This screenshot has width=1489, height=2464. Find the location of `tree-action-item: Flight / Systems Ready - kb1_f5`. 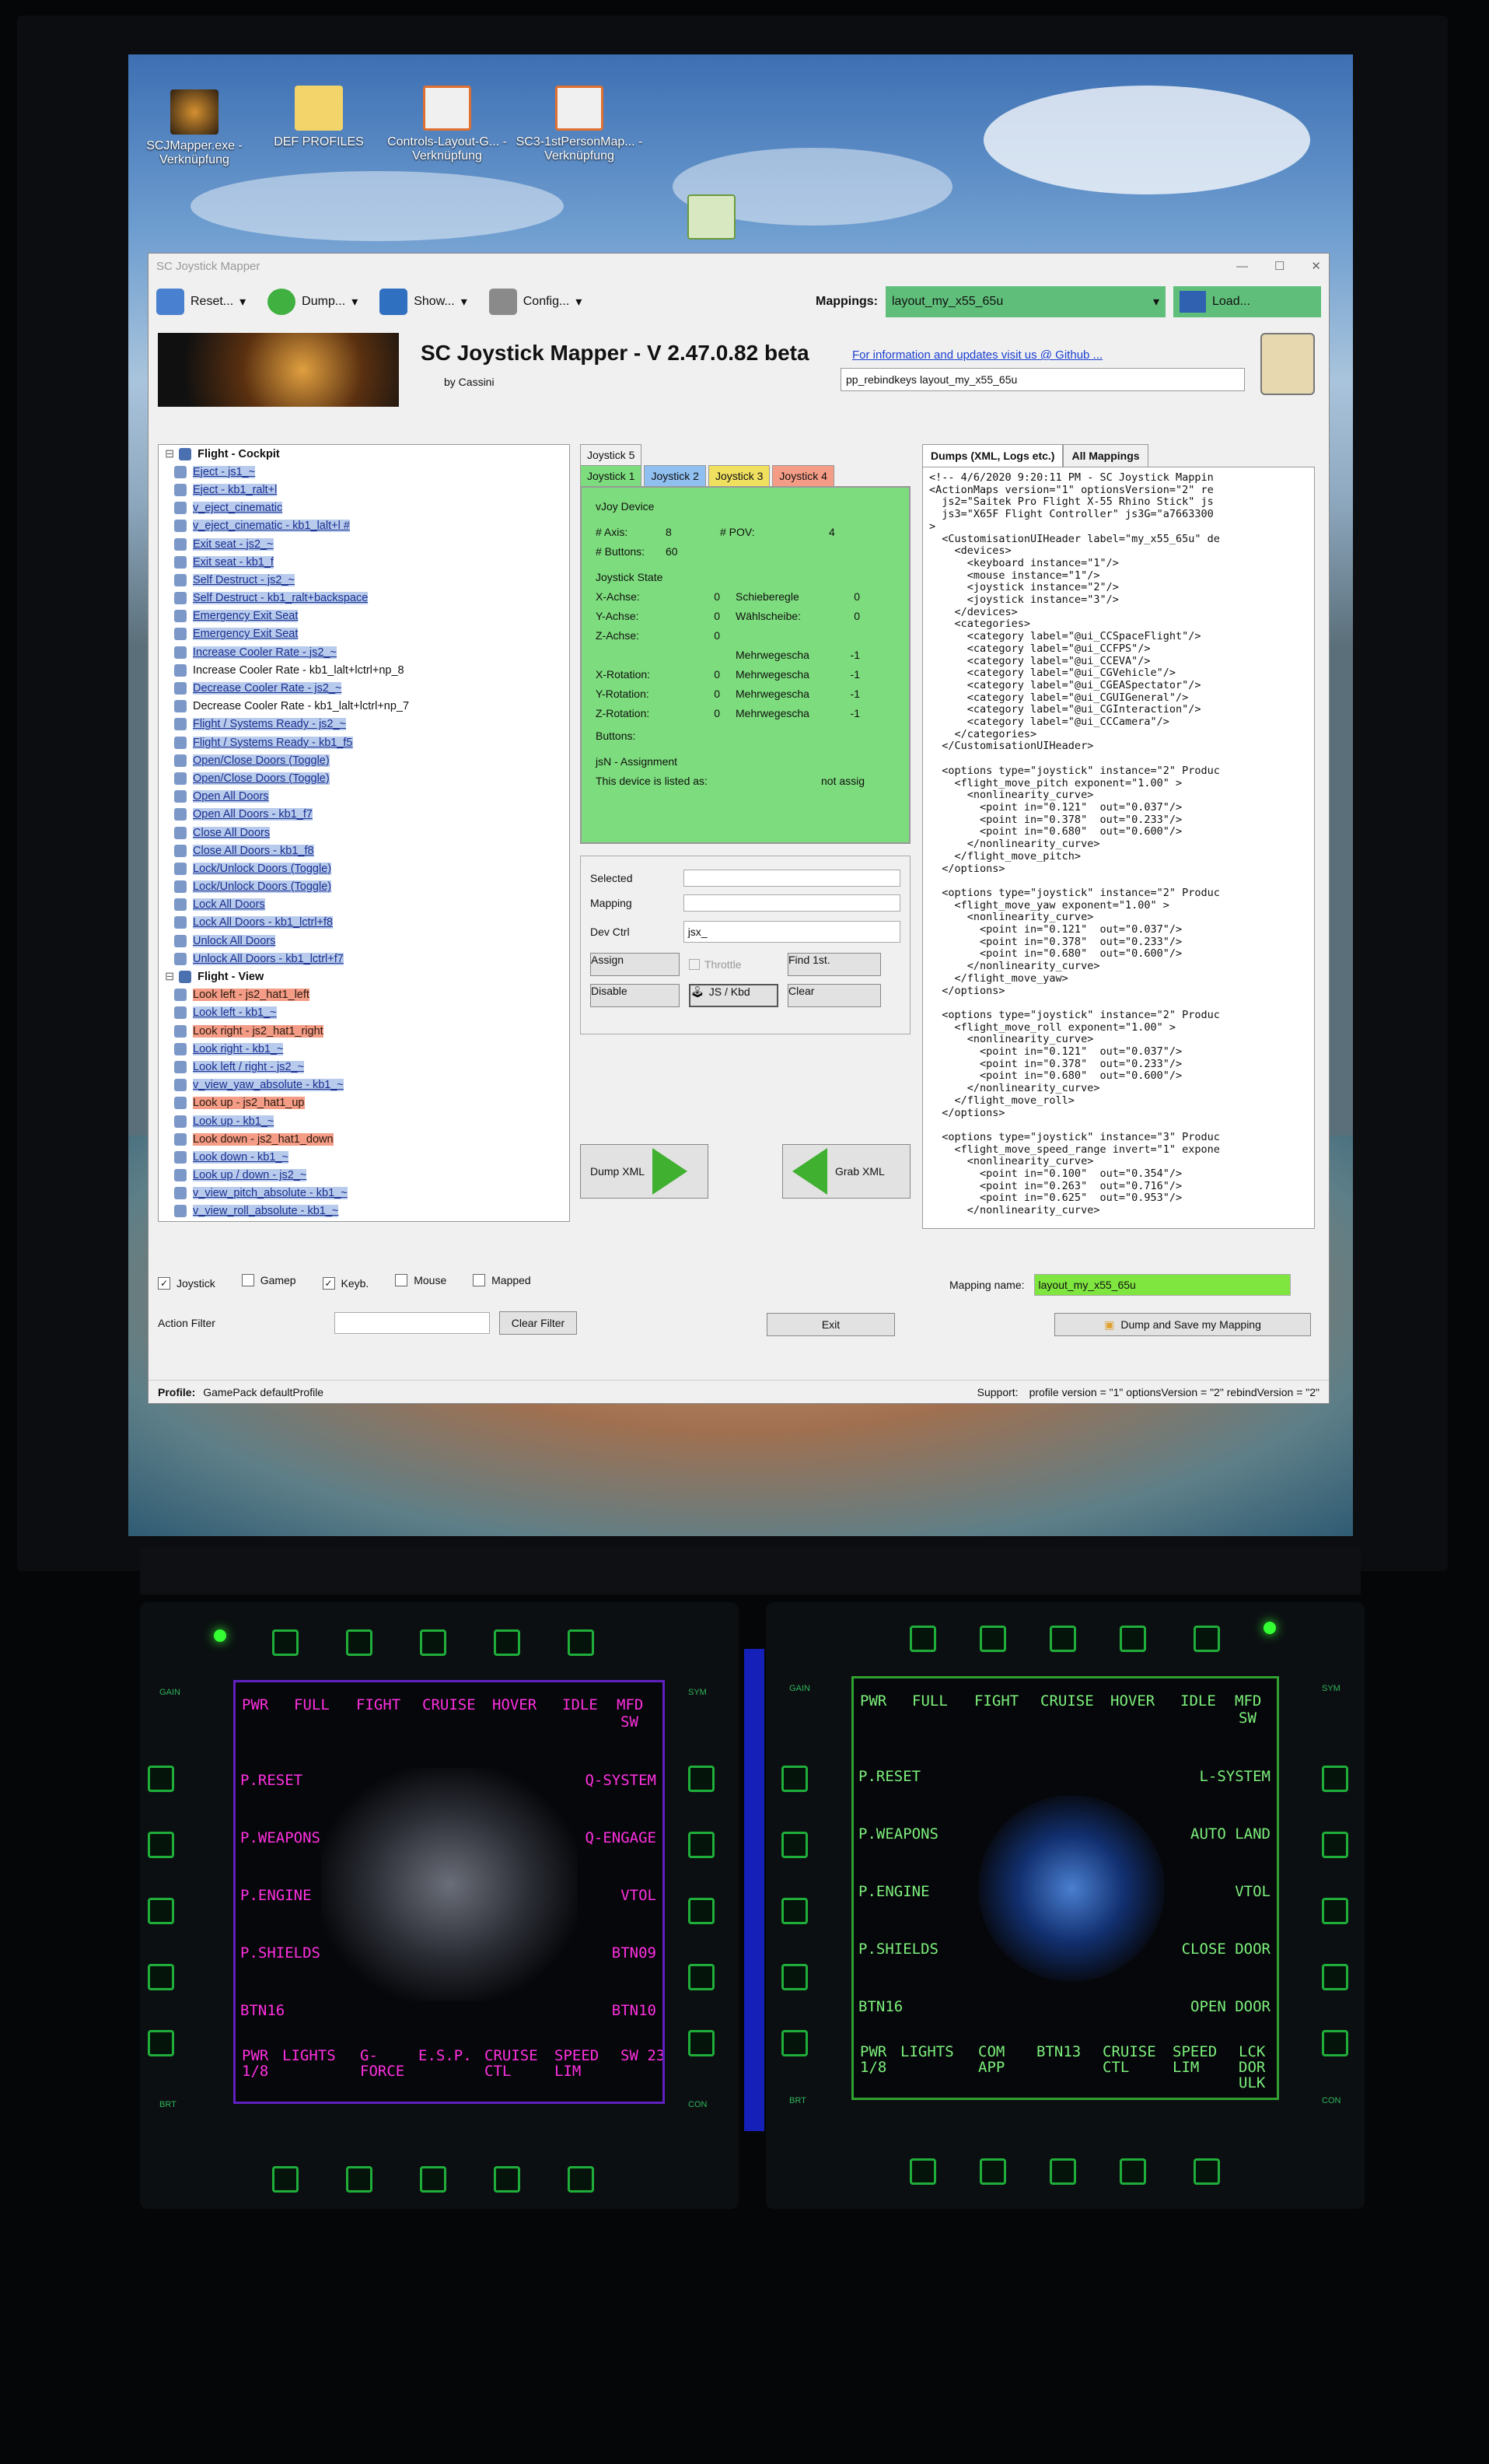

tree-action-item: Flight / Systems Ready - kb1_f5 is located at coordinates (364, 742).